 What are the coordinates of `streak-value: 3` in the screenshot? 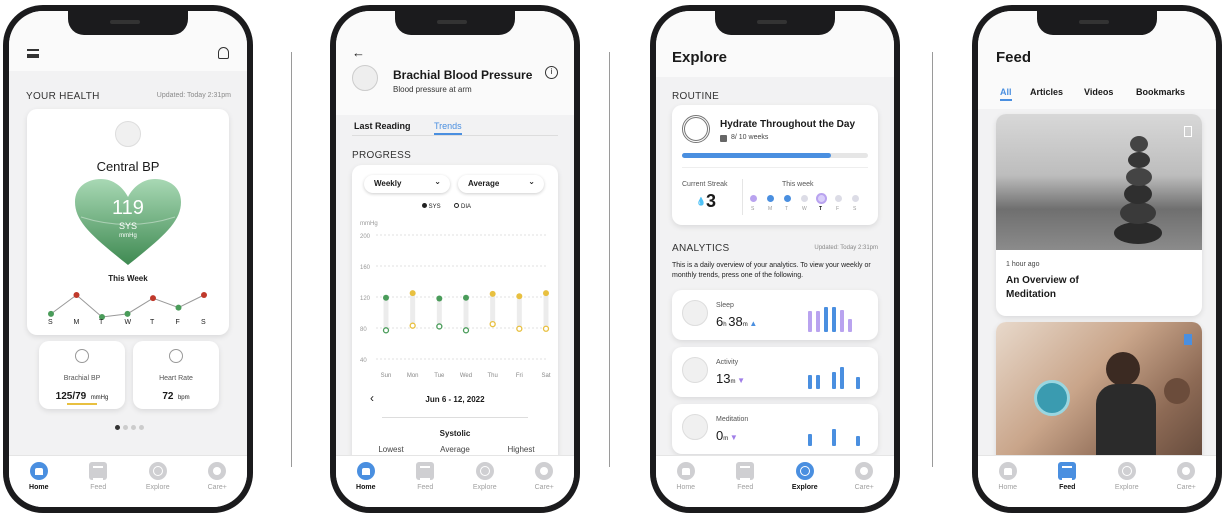 It's located at (711, 201).